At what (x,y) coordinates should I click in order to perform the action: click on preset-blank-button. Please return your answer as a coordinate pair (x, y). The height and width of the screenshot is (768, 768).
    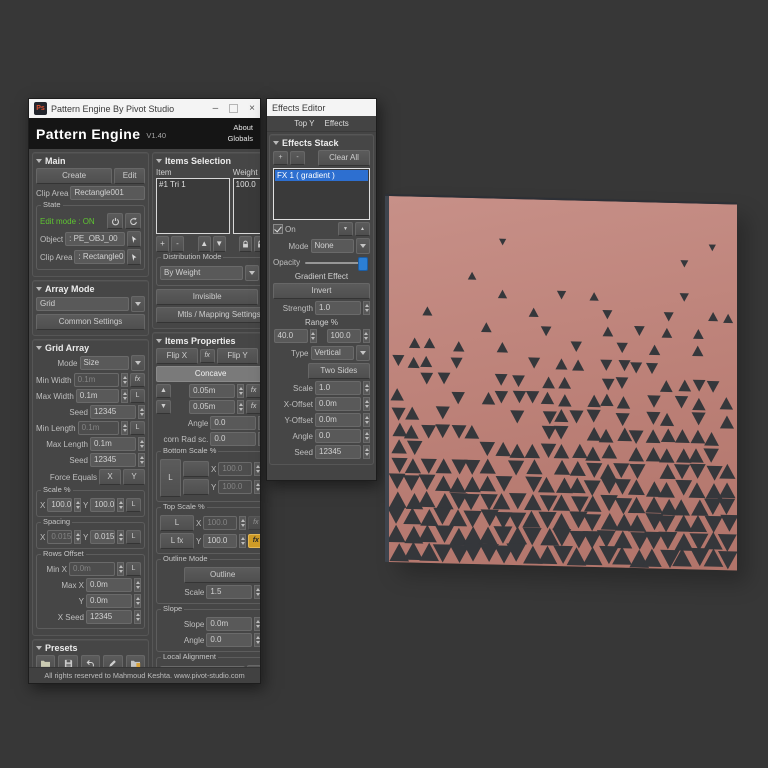
    Looking at the image, I should click on (196, 469).